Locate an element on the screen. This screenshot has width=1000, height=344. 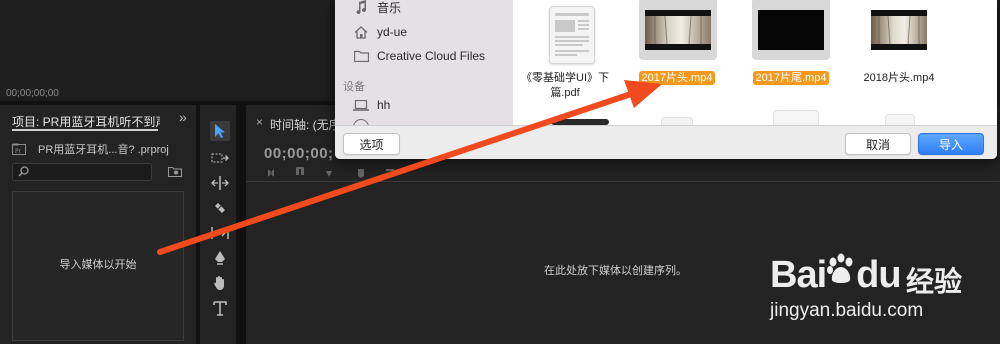
tools-panel is located at coordinates (218, 224).